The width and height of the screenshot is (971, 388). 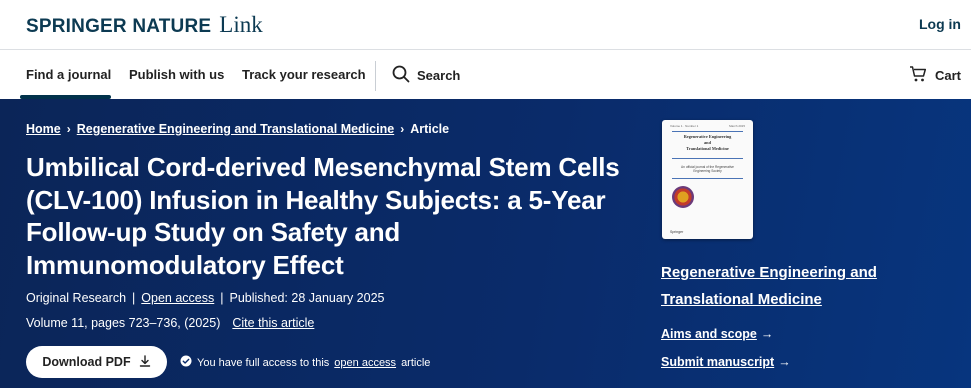 What do you see at coordinates (177, 298) in the screenshot?
I see `open-access-link: Open access` at bounding box center [177, 298].